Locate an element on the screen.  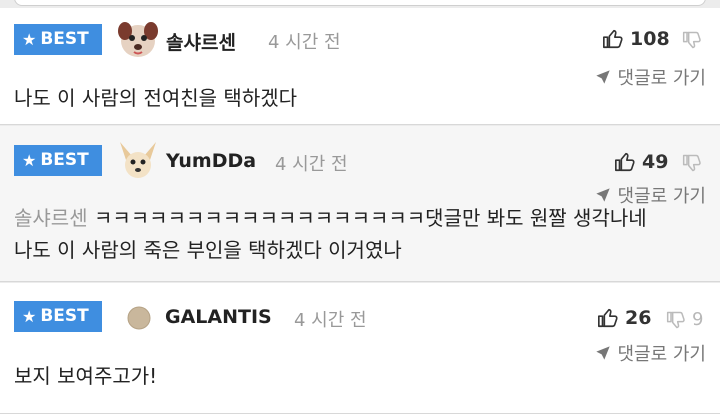
previous-card-edge is located at coordinates (360, 4).